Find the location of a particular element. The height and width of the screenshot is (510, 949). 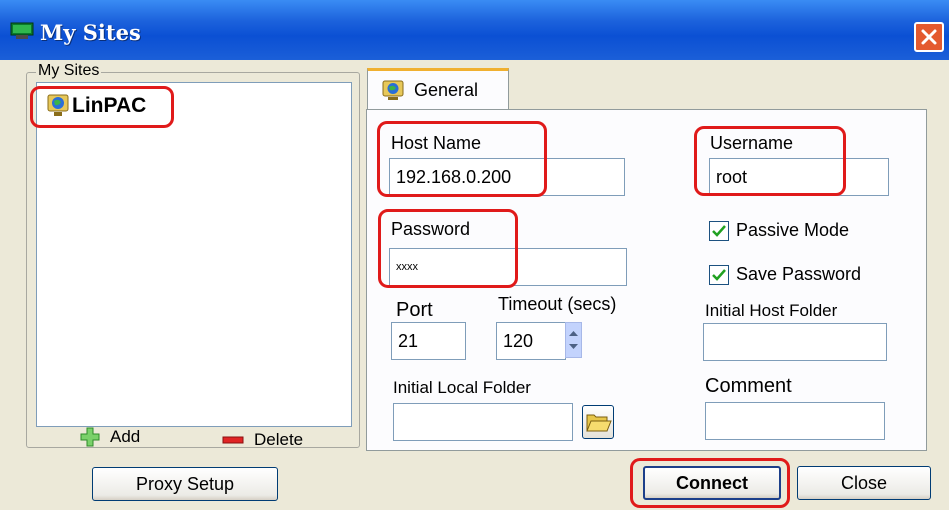

monitor-icon is located at coordinates (22, 30).